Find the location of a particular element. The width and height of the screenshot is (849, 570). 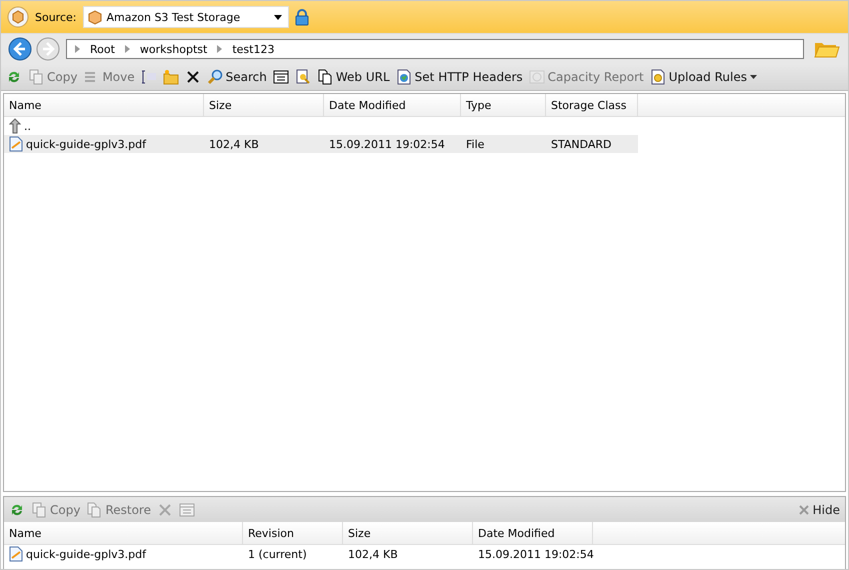

toolbar-button: Web URL is located at coordinates (353, 77).